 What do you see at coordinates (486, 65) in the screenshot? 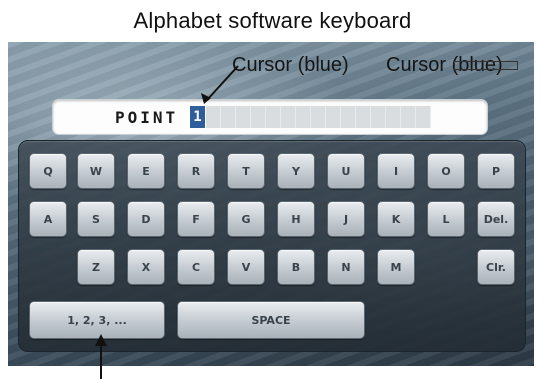
I see `callout-overlay-box` at bounding box center [486, 65].